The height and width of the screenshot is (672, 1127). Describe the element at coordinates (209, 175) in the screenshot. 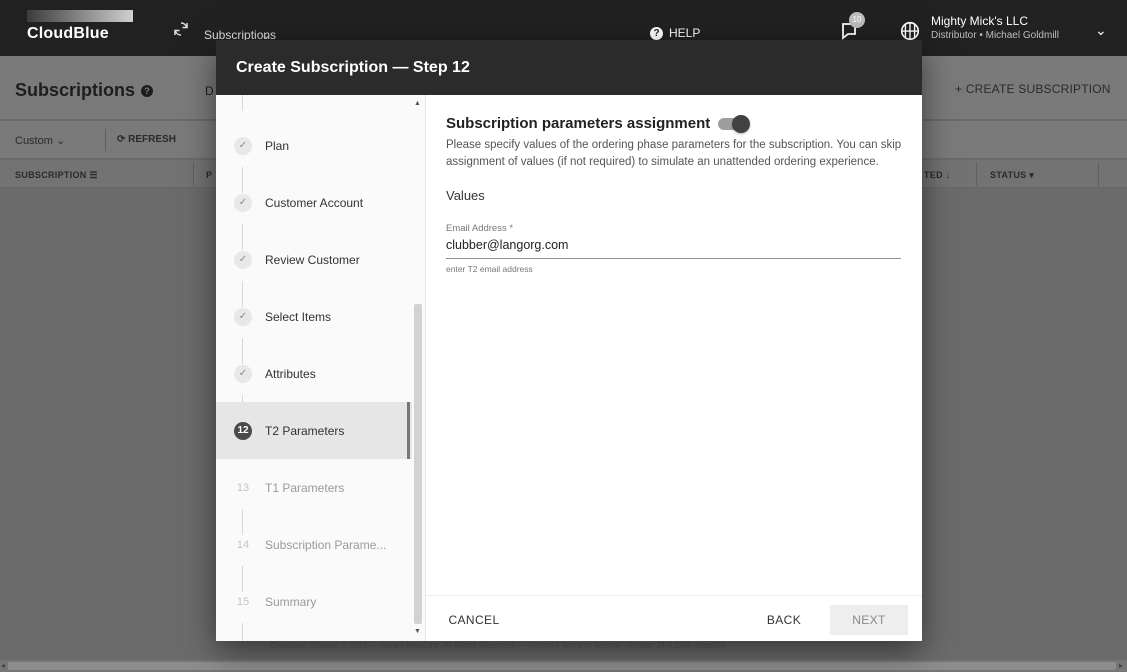

I see `column-partial: P` at that location.